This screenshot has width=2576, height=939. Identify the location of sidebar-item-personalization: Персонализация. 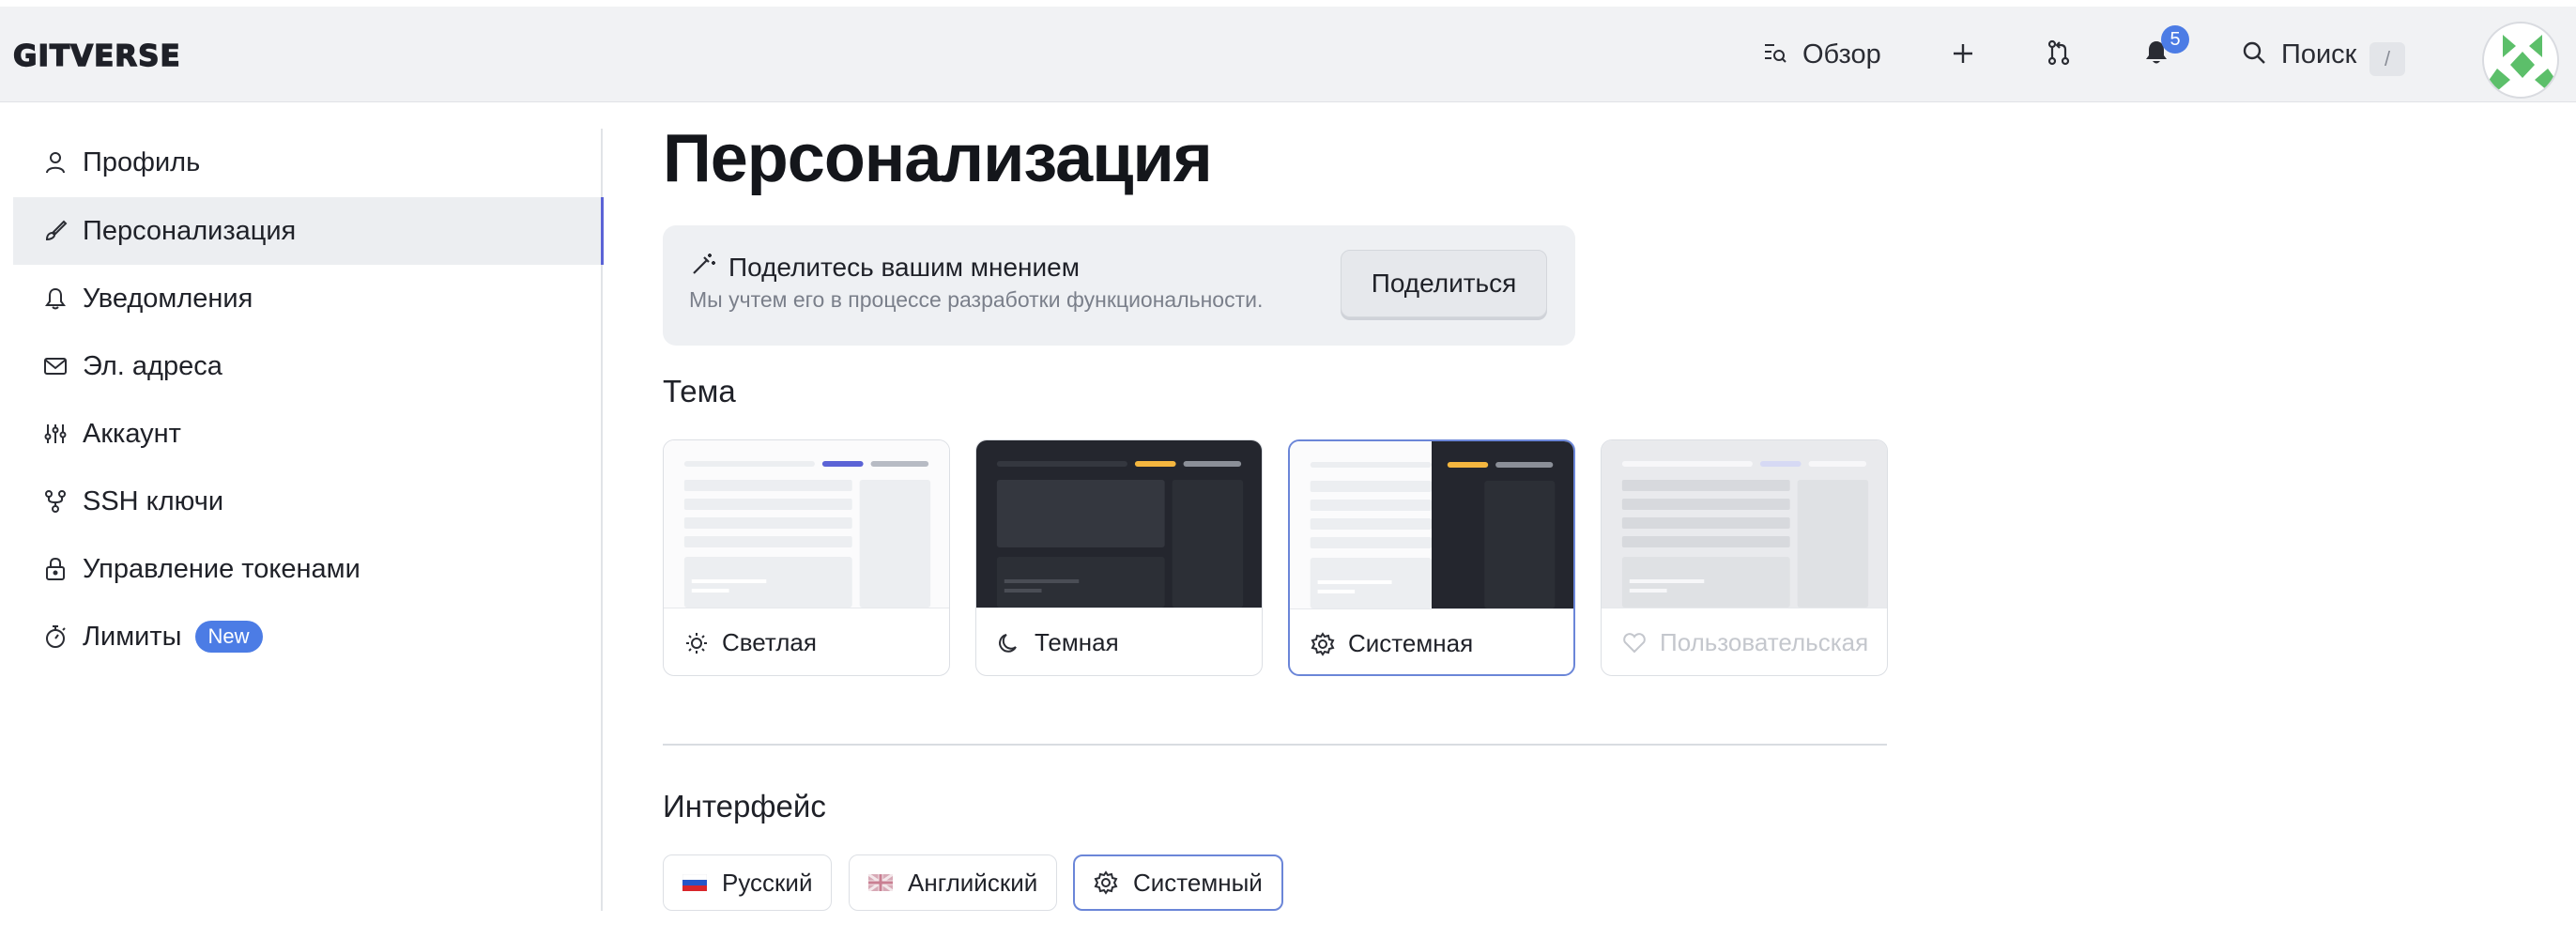
(307, 231).